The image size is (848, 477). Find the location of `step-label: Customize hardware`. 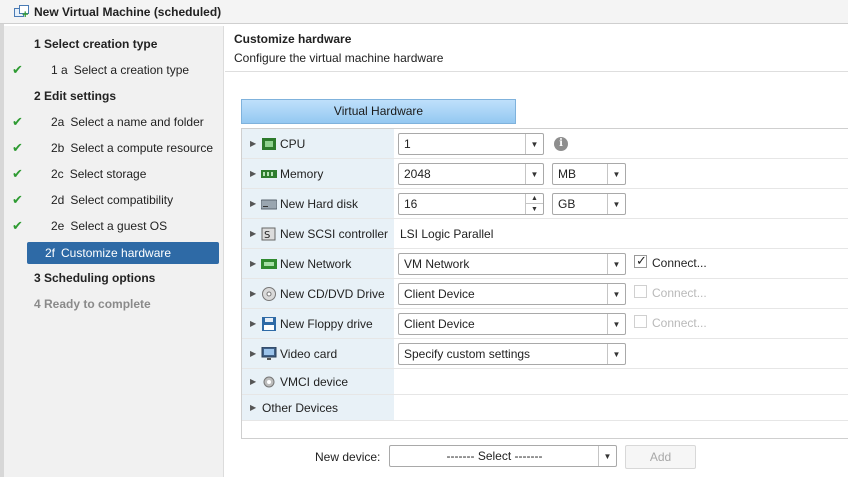

step-label: Customize hardware is located at coordinates (116, 253).